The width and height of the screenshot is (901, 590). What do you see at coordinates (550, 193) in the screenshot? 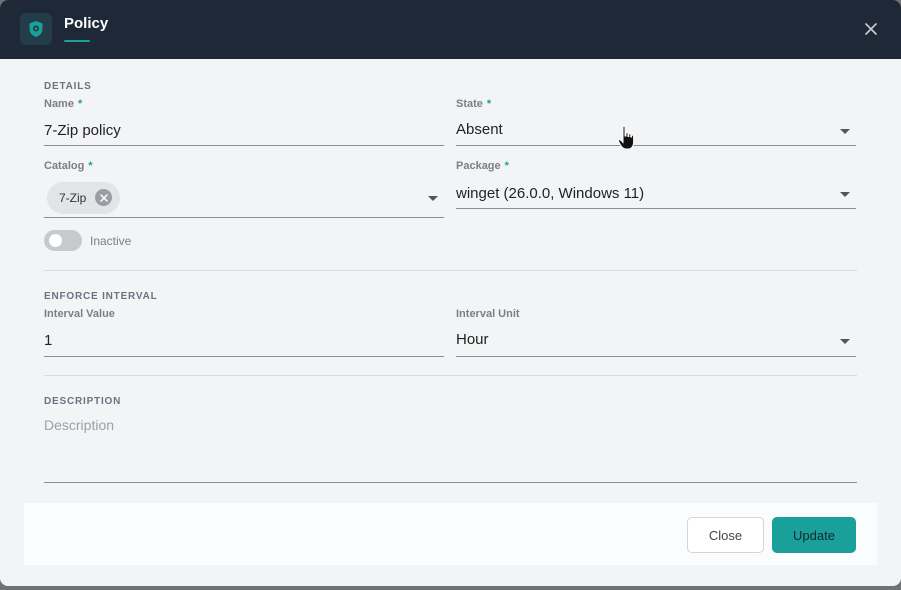
I see `package-select: winget (26.0.0, Windows 11)` at bounding box center [550, 193].